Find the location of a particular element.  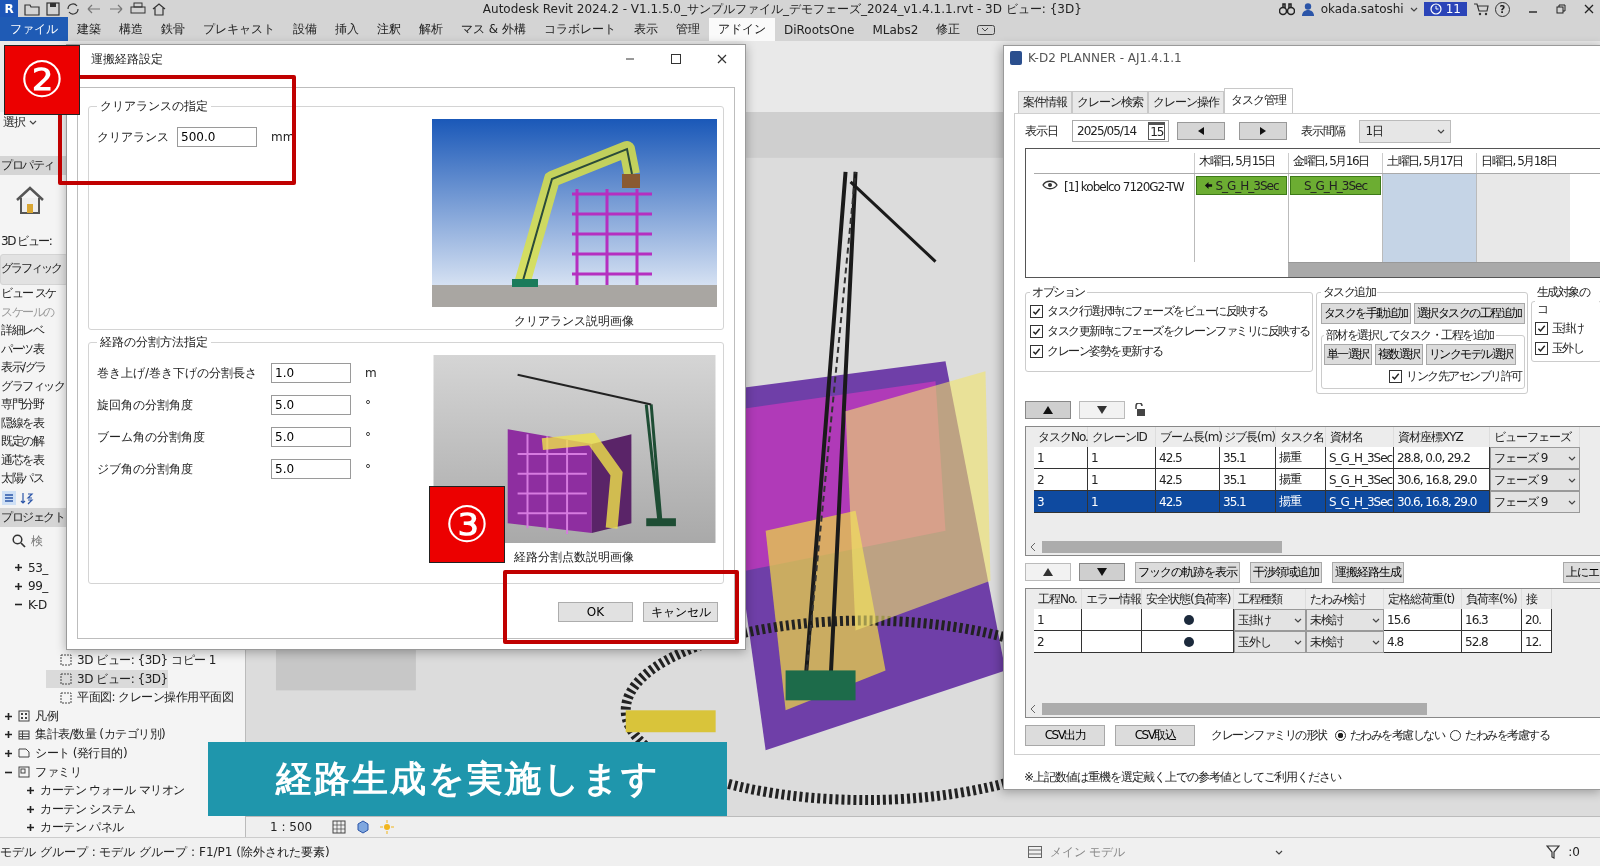

ribbon-tab: 鉄骨 is located at coordinates (173, 29).